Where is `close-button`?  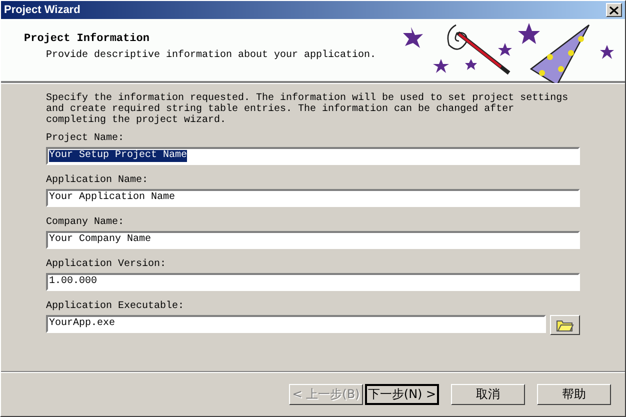 close-button is located at coordinates (614, 10).